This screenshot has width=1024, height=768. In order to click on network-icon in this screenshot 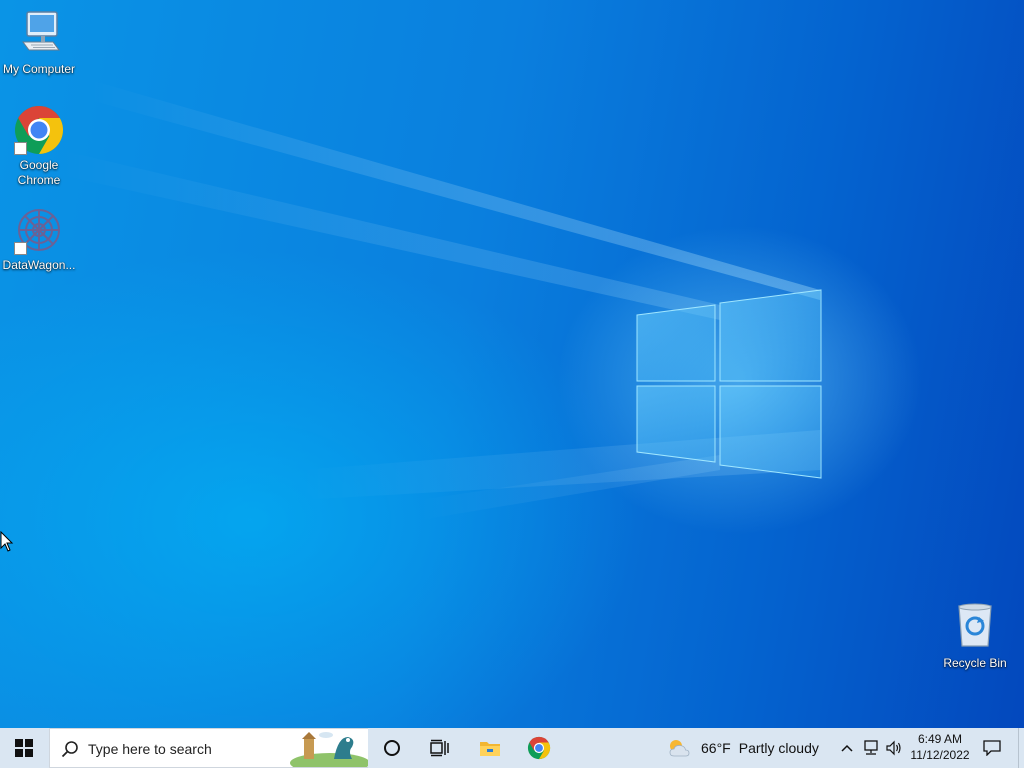, I will do `click(871, 747)`.